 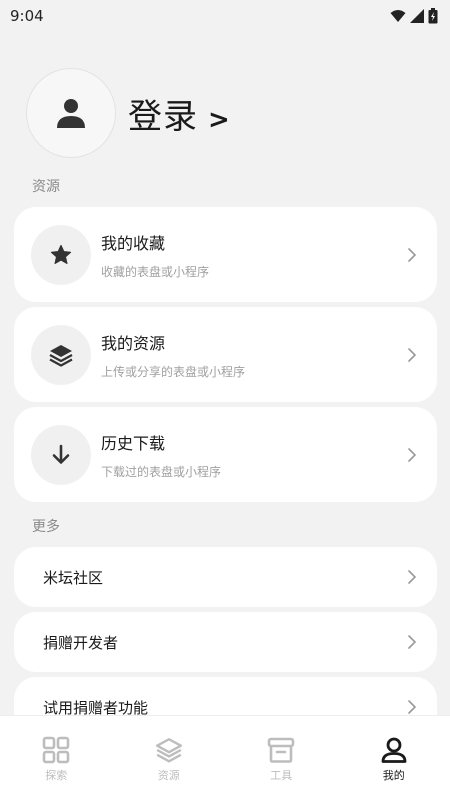 I want to click on nav-label: 探索, so click(x=56, y=775).